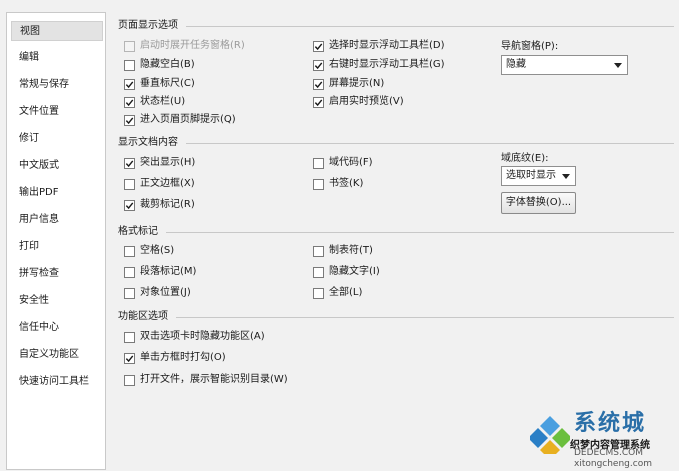  What do you see at coordinates (57, 382) in the screenshot?
I see `sidebar-item-quick-access-toolbar: 快速访问工具栏` at bounding box center [57, 382].